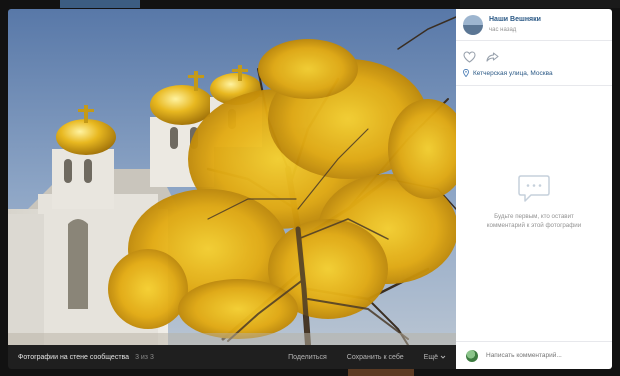 The height and width of the screenshot is (376, 620). I want to click on author-info: Наши Вешняки час назад, so click(515, 25).